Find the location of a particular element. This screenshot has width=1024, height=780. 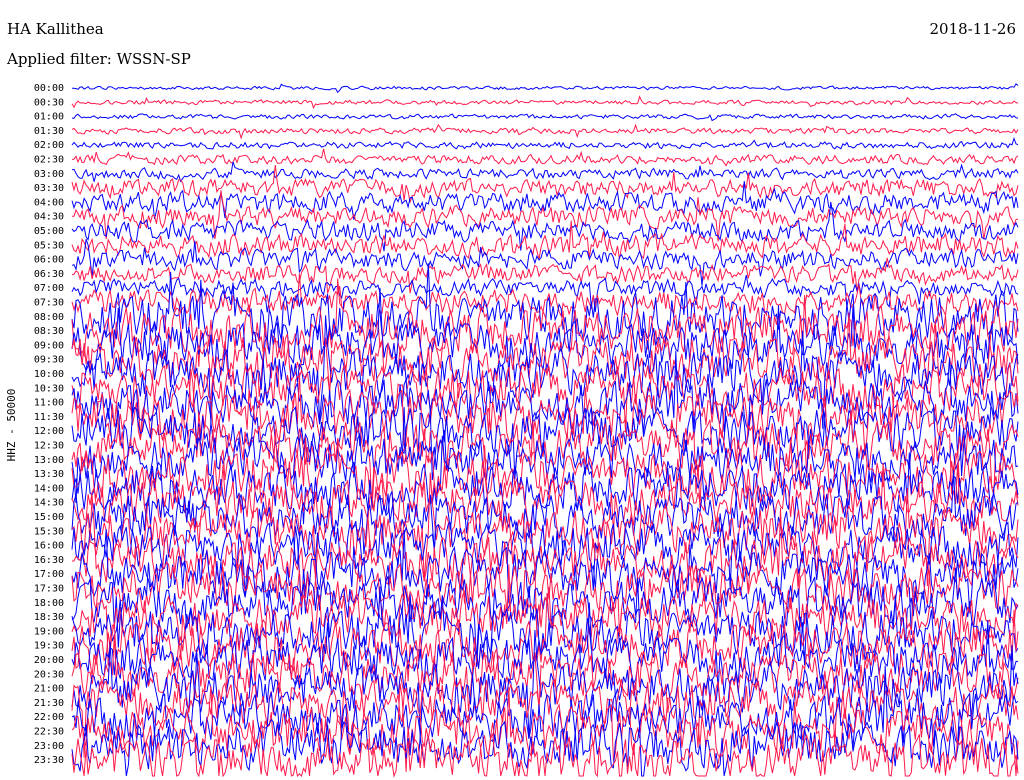

row-tick-2030: 20:30 is located at coordinates (49, 674).